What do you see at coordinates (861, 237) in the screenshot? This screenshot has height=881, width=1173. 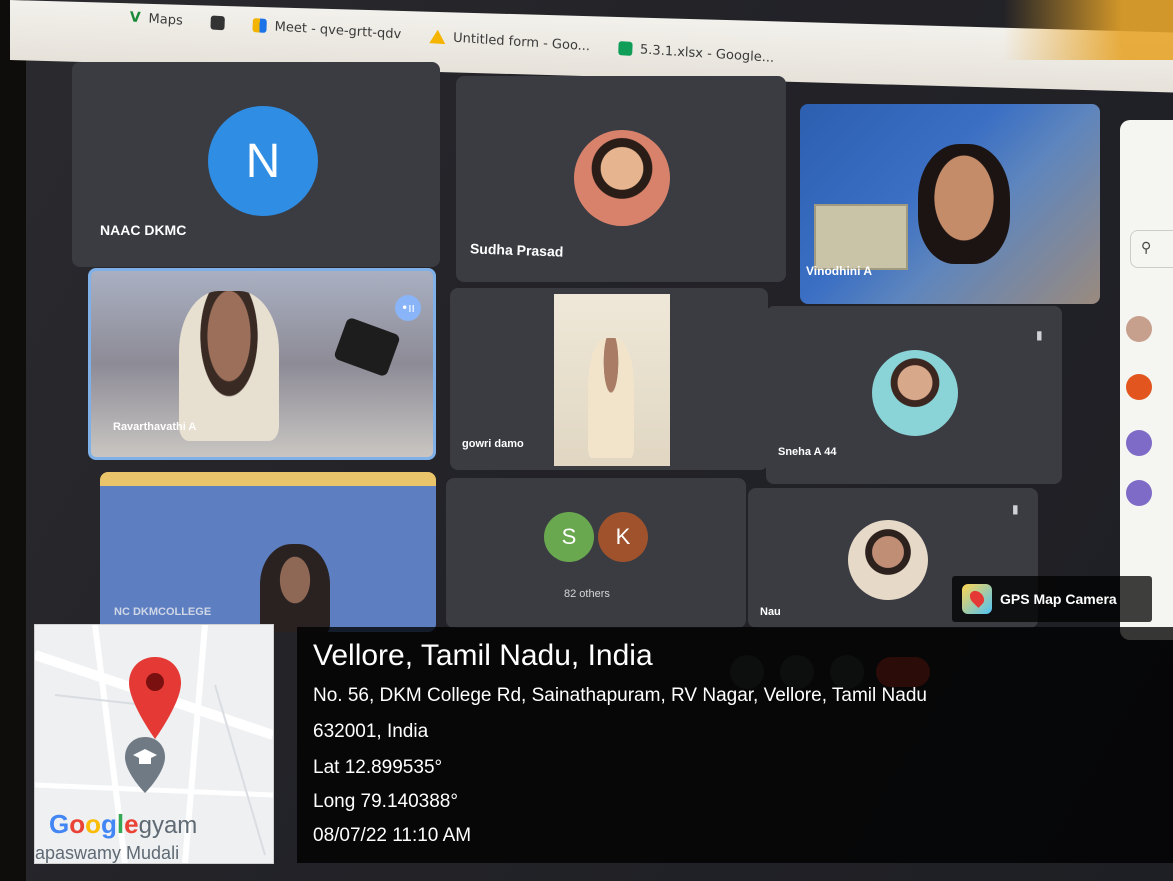 I see `wall-sign` at bounding box center [861, 237].